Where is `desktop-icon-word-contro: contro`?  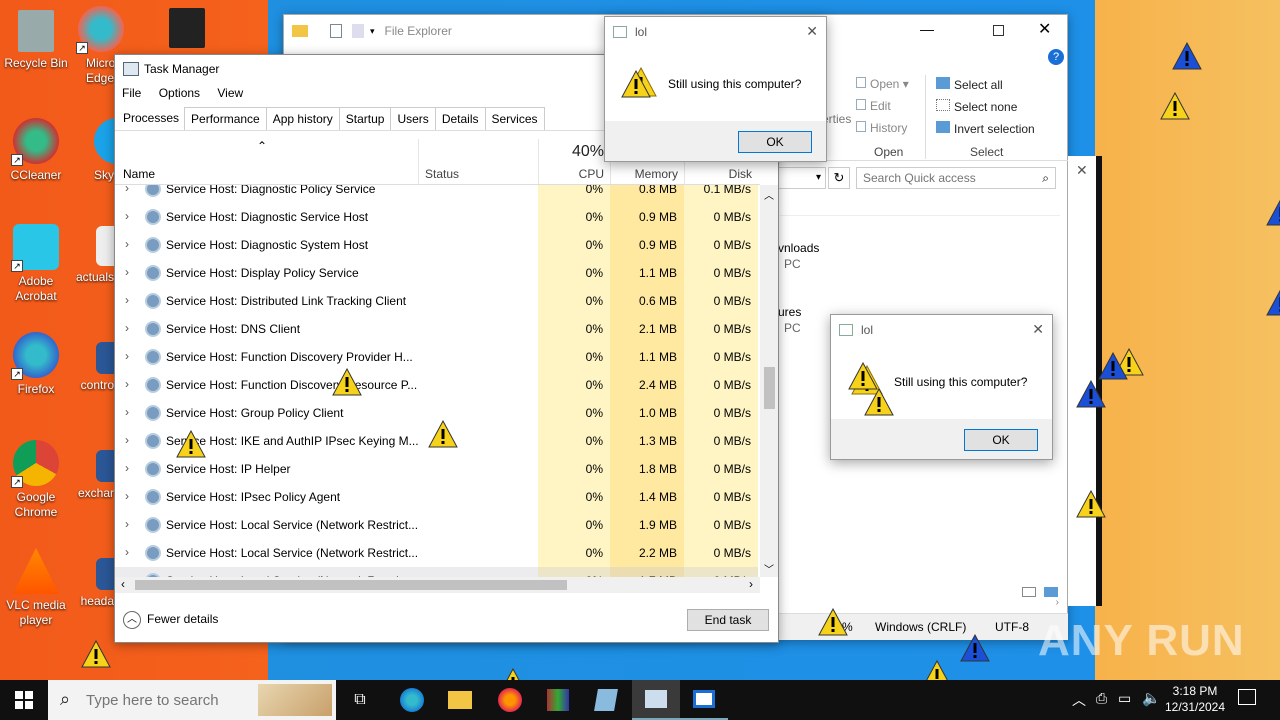 desktop-icon-word-contro: contro is located at coordinates (95, 367).